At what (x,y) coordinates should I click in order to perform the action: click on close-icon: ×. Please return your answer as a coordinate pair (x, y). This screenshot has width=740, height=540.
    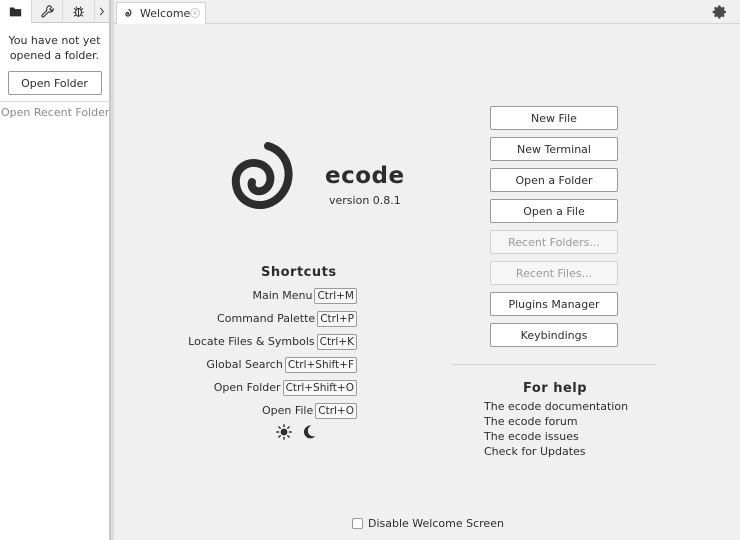
    Looking at the image, I should click on (195, 13).